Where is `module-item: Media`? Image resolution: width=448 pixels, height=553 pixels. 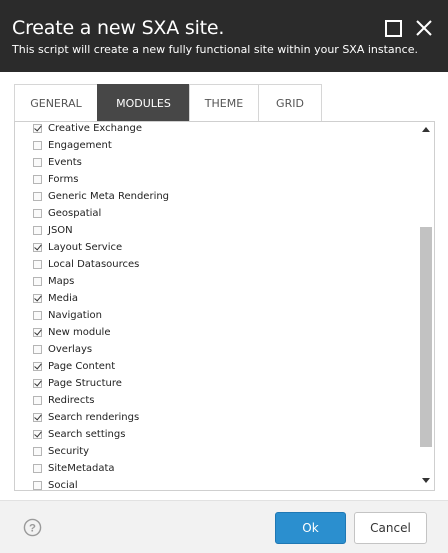 module-item: Media is located at coordinates (55, 298).